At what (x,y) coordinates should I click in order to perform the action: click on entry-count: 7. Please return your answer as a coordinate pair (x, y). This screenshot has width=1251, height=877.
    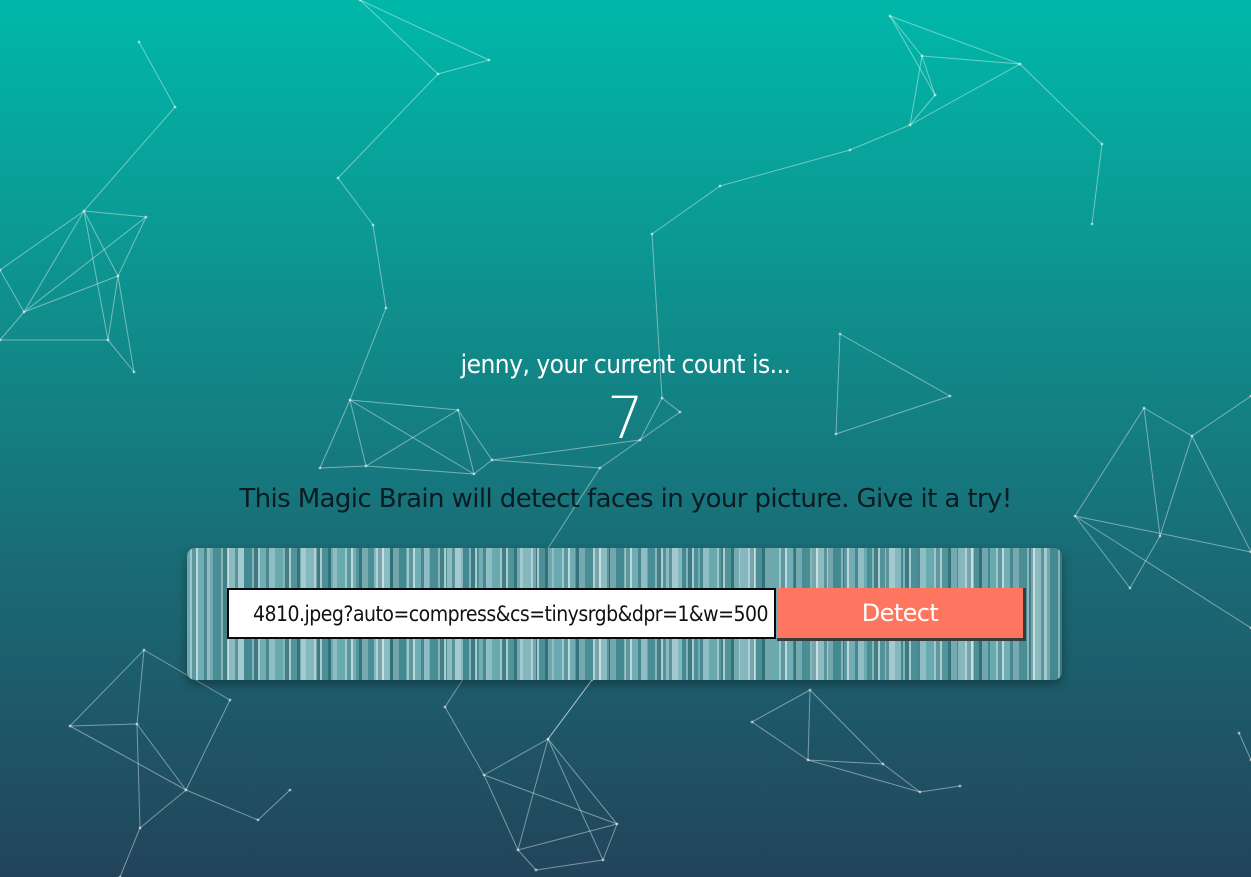
    Looking at the image, I should click on (625, 418).